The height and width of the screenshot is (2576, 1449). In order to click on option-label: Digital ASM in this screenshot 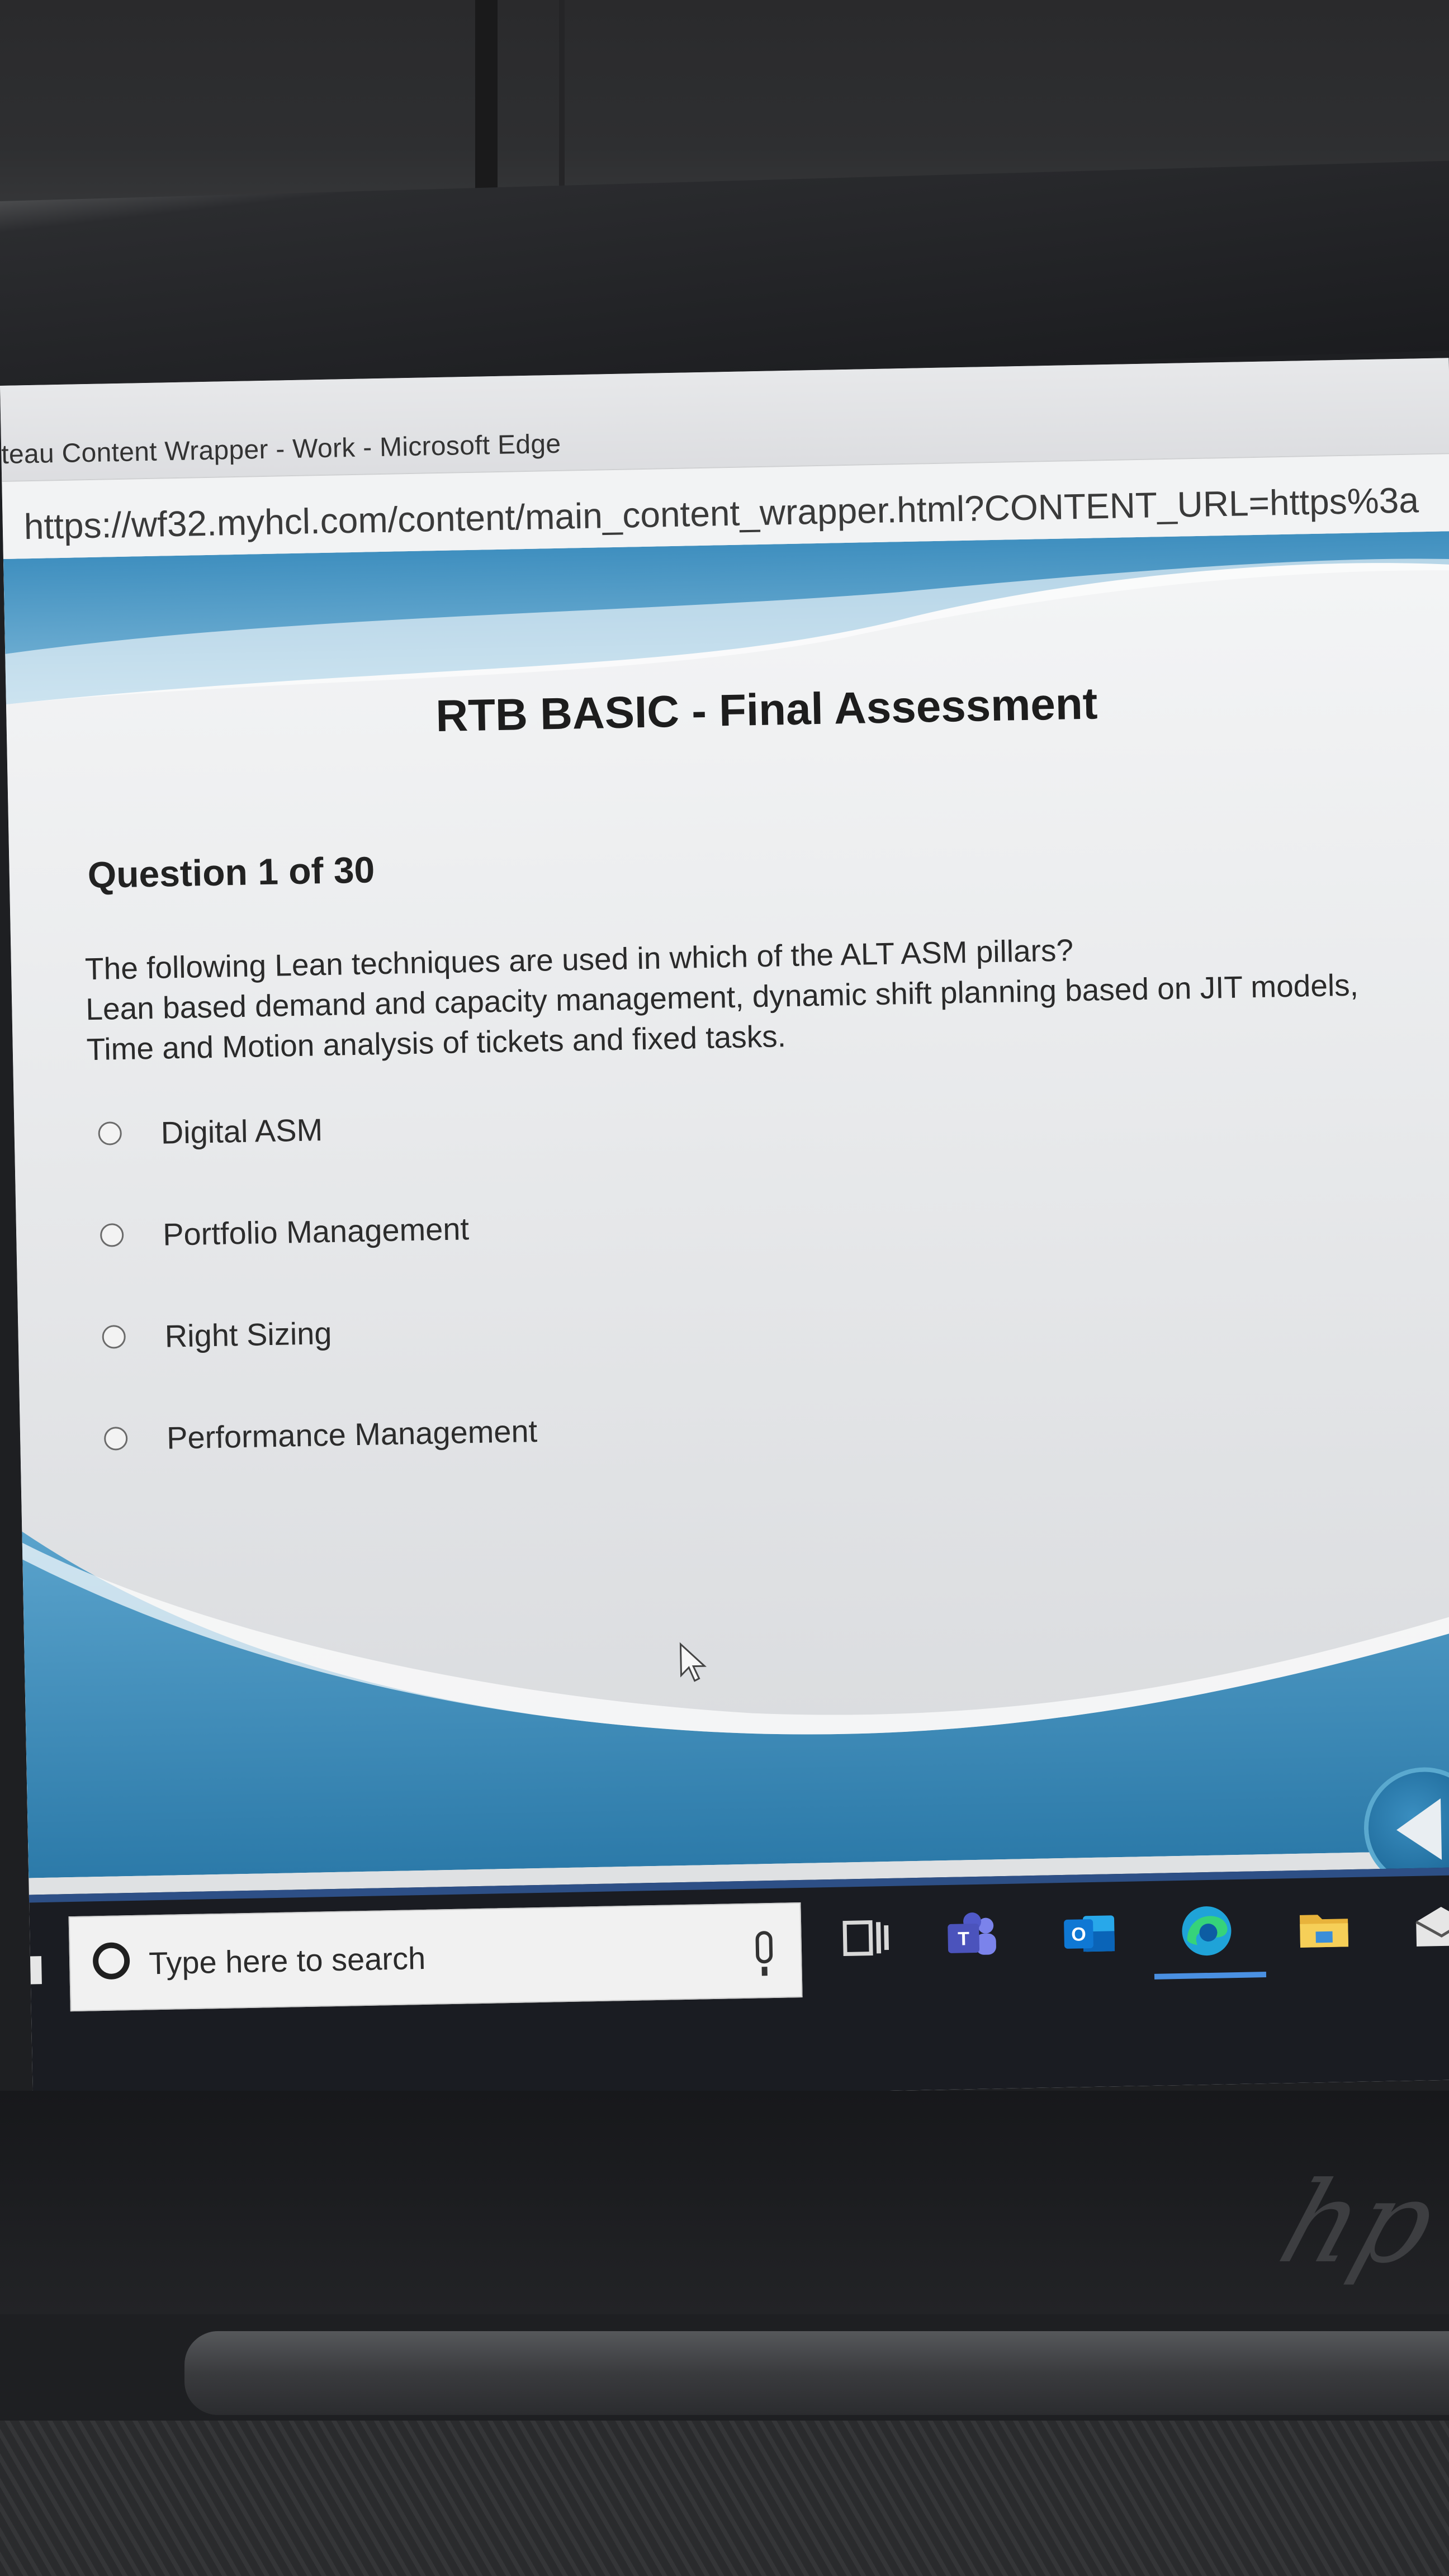, I will do `click(241, 1131)`.